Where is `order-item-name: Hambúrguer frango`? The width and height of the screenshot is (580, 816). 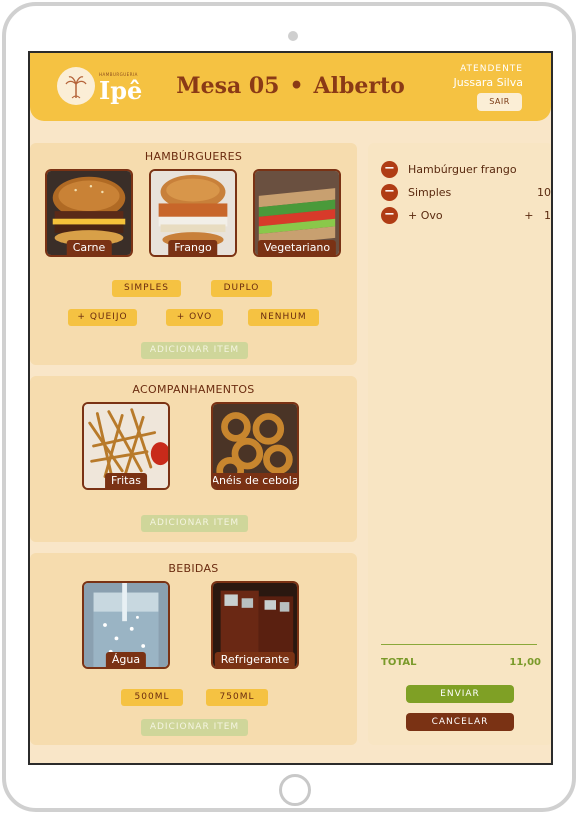 order-item-name: Hambúrguer frango is located at coordinates (462, 169).